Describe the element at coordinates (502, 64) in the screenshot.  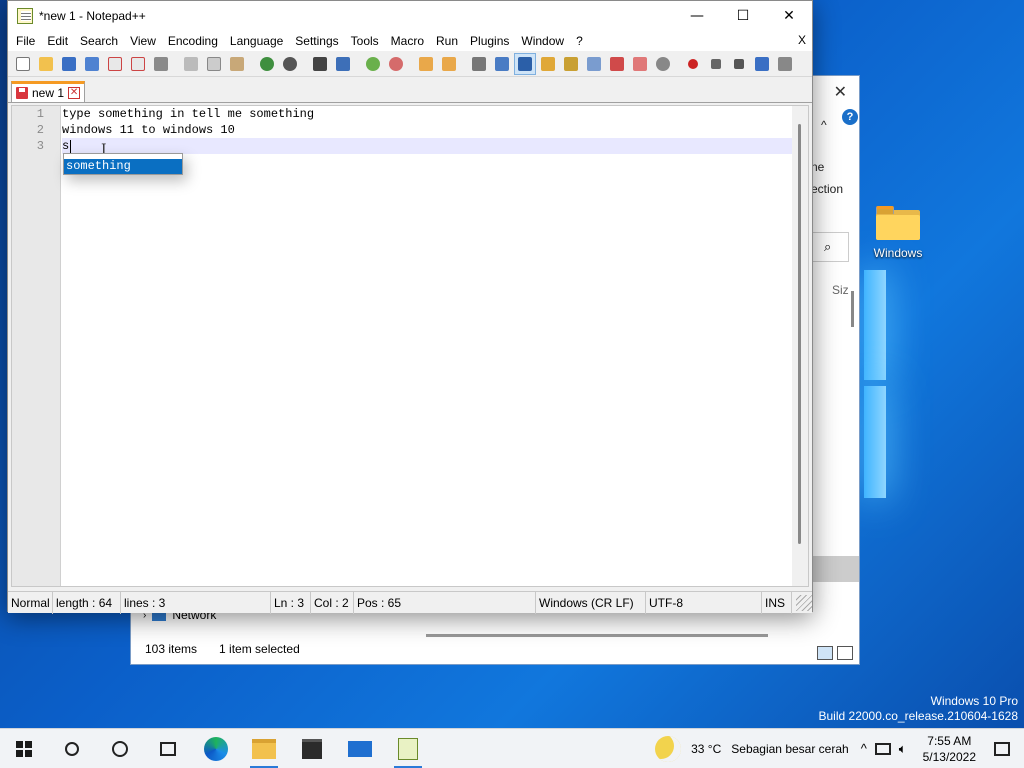
I see `show-all-chars-icon` at that location.